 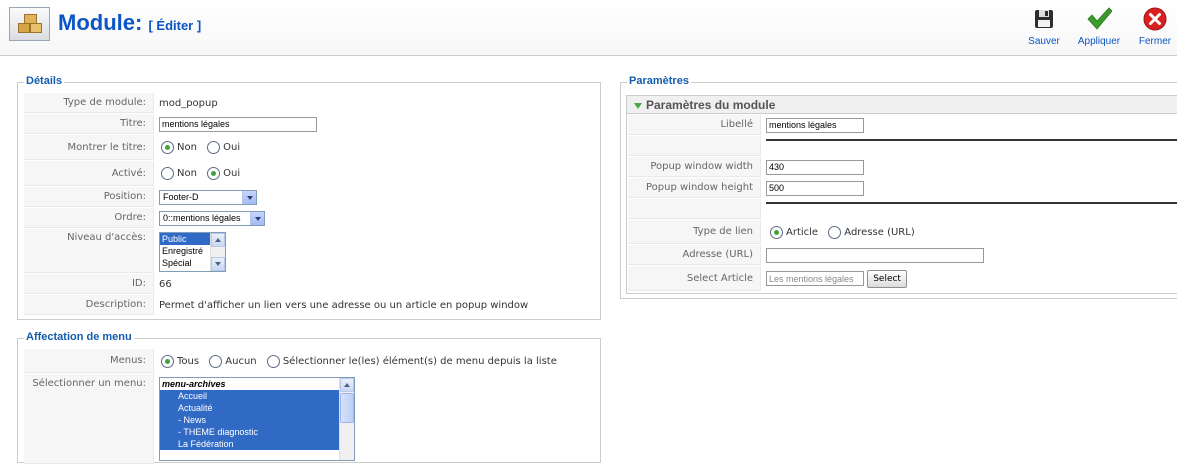 What do you see at coordinates (311, 147) in the screenshot?
I see `row-show-title: Montrer le titre: Non Oui` at bounding box center [311, 147].